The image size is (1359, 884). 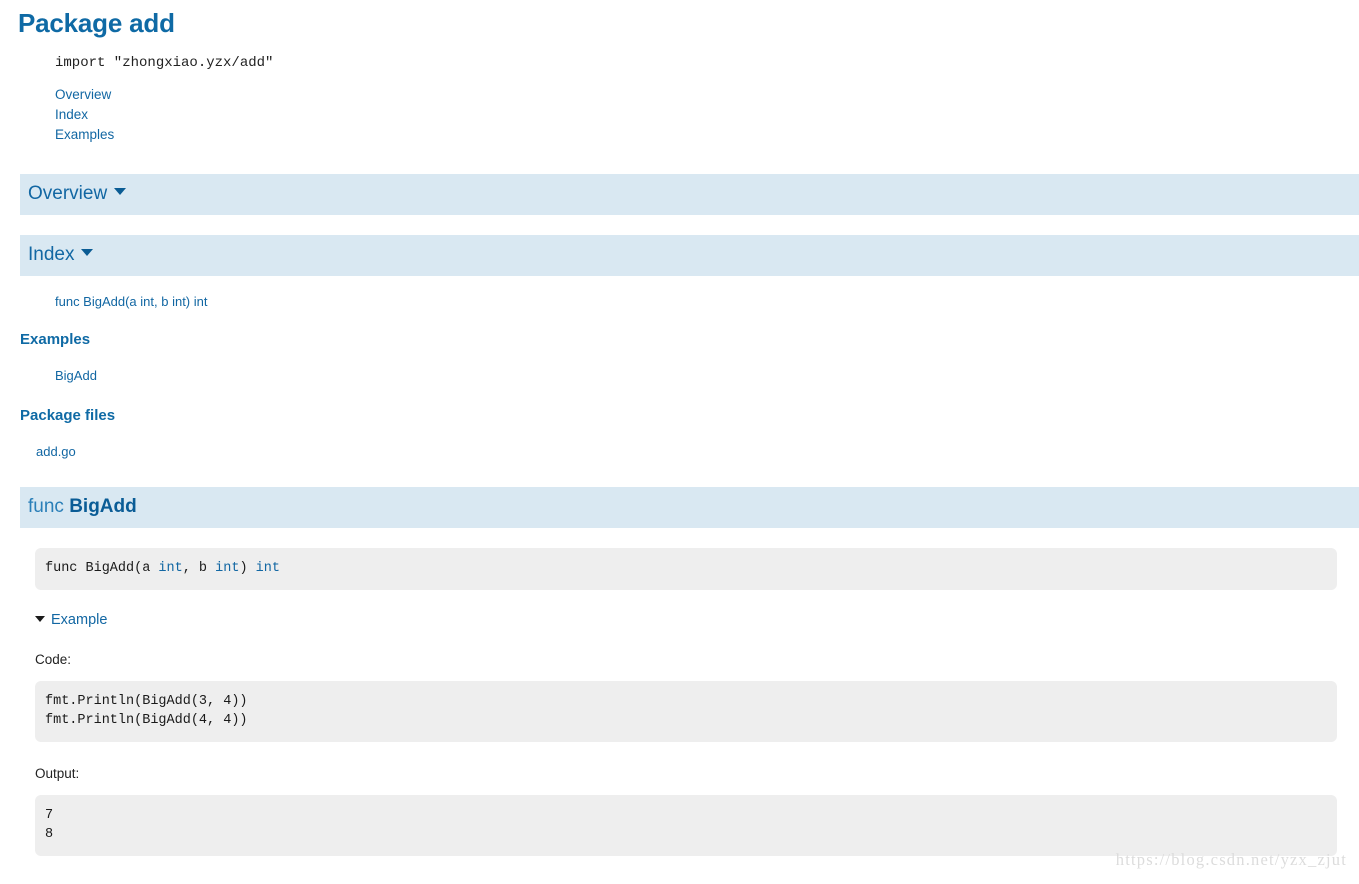 What do you see at coordinates (267, 568) in the screenshot?
I see `signature-return-type: int` at bounding box center [267, 568].